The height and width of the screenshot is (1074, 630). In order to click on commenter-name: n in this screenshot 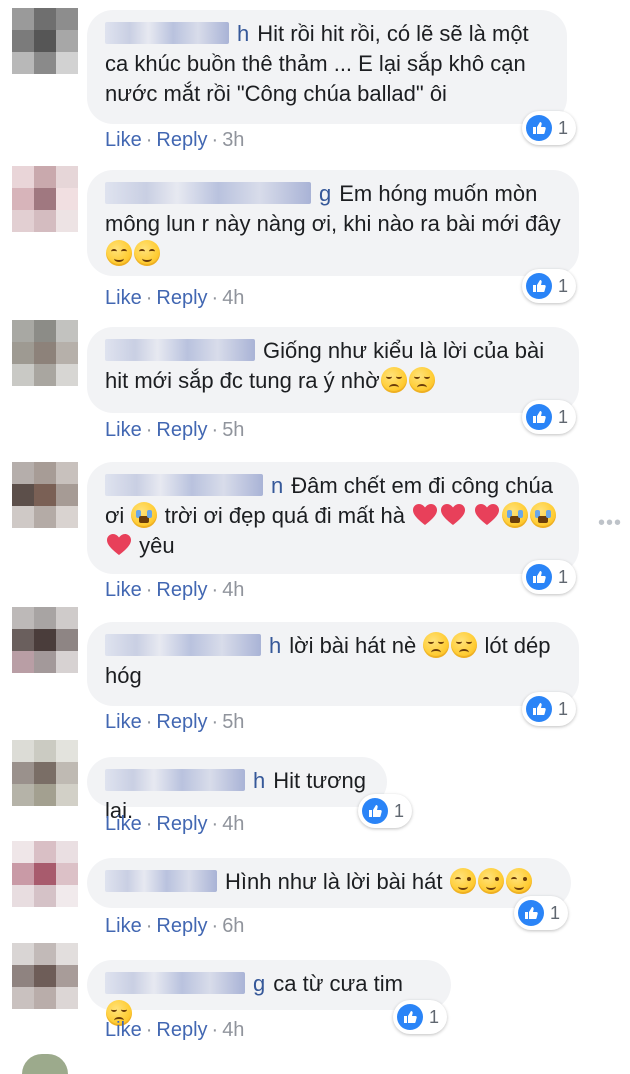, I will do `click(277, 485)`.